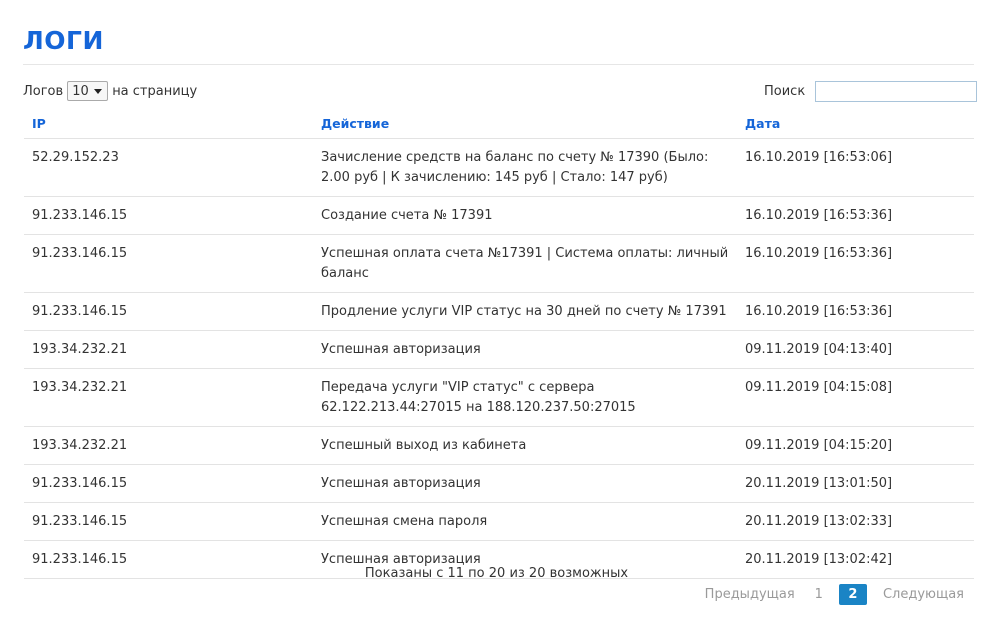 This screenshot has height=624, width=993. What do you see at coordinates (168, 167) in the screenshot?
I see `cell-ip: 52.29.152.23` at bounding box center [168, 167].